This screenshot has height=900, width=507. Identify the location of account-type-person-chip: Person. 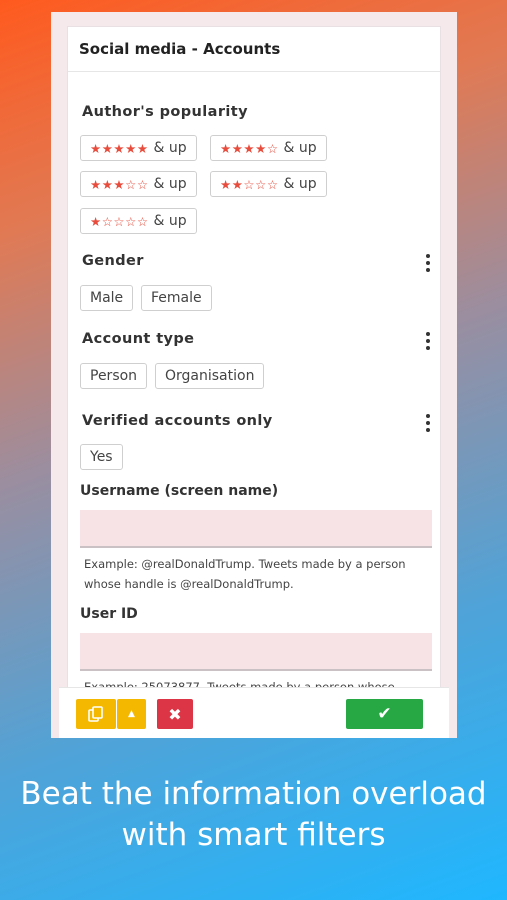
(114, 376).